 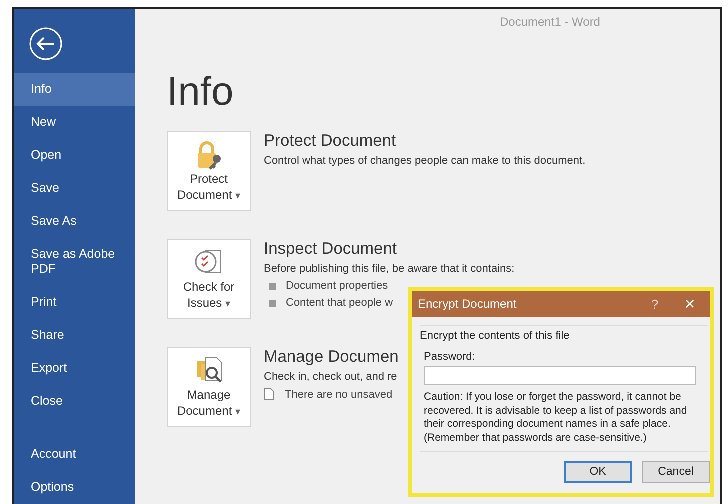 What do you see at coordinates (74, 401) in the screenshot?
I see `sidebar-item: Close` at bounding box center [74, 401].